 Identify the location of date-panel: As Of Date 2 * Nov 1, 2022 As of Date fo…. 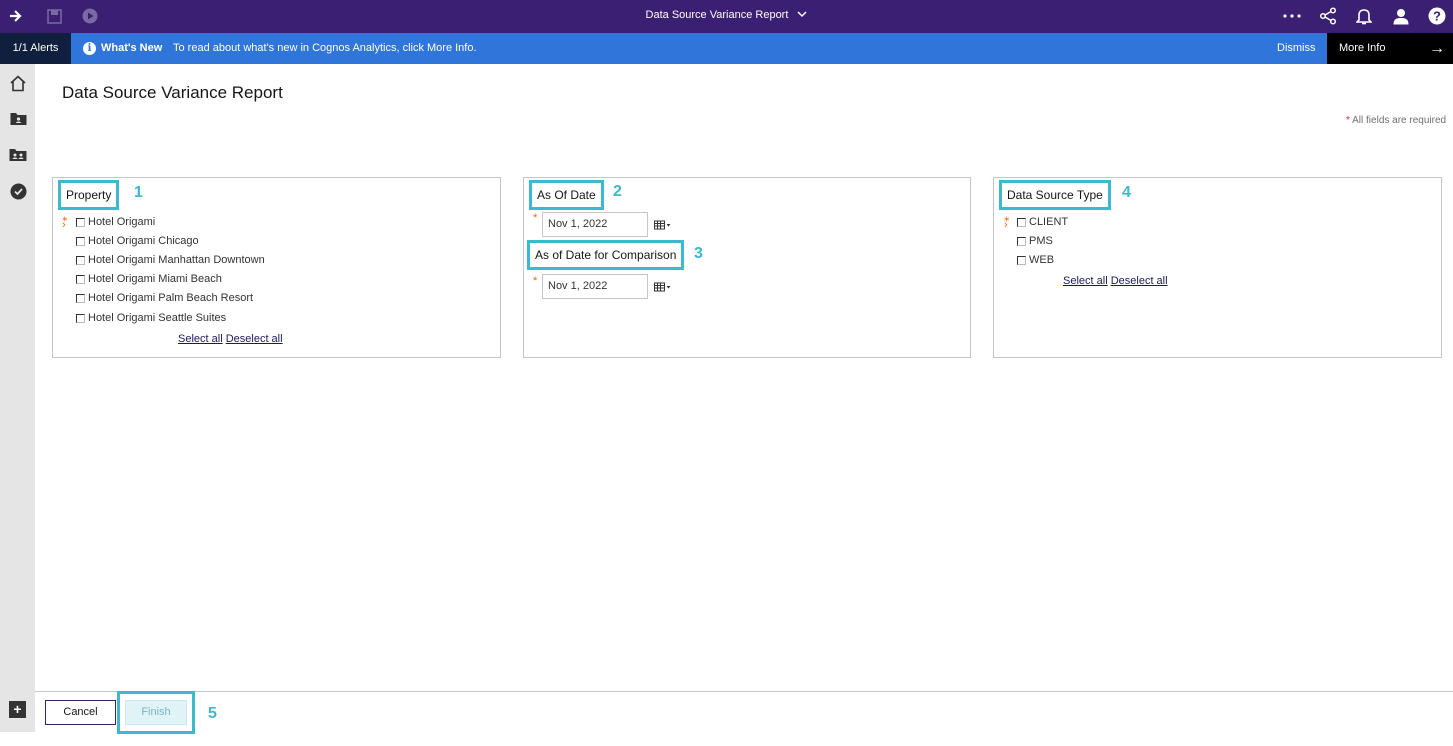
(747, 267).